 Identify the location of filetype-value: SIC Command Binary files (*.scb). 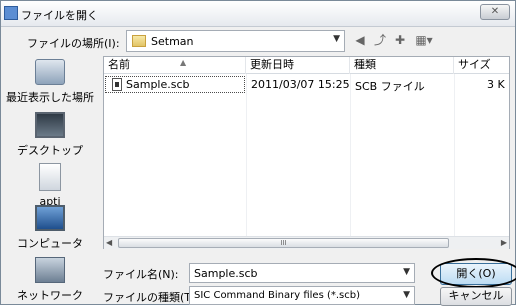
(277, 295).